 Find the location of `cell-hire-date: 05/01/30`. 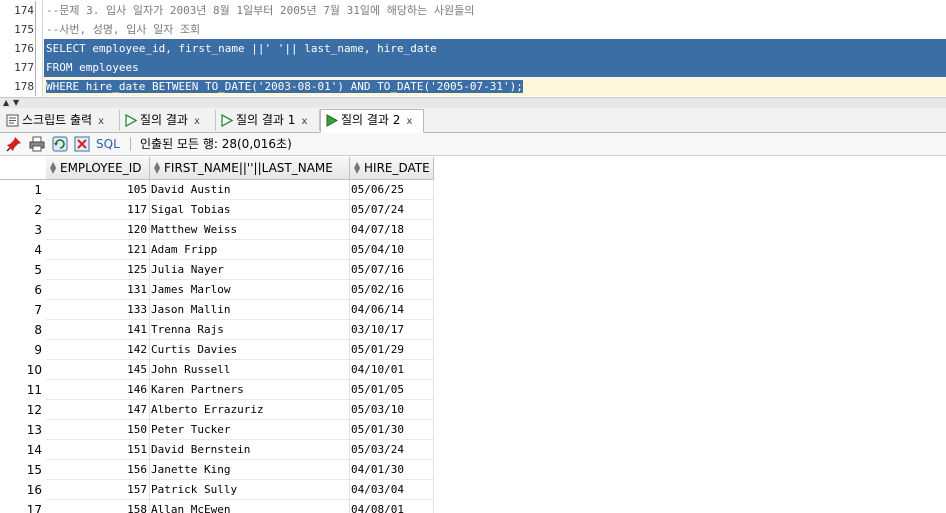

cell-hire-date: 05/01/30 is located at coordinates (392, 430).